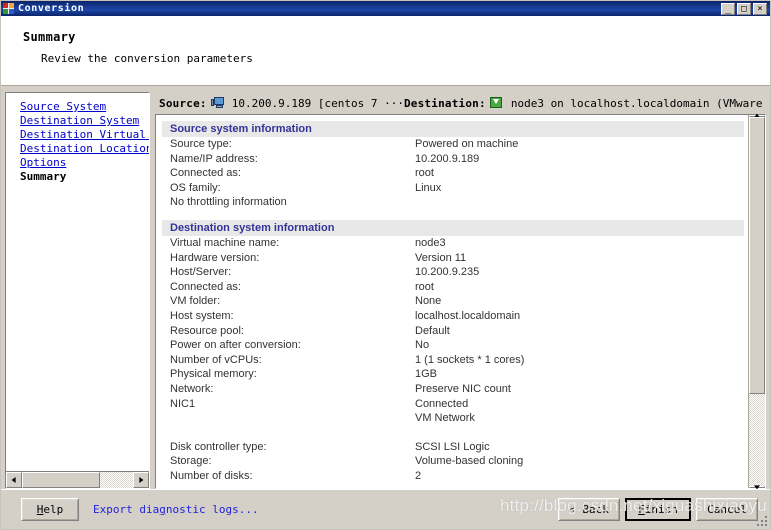 The image size is (771, 530). What do you see at coordinates (452, 374) in the screenshot?
I see `info-row: Physical memory: 1GB` at bounding box center [452, 374].